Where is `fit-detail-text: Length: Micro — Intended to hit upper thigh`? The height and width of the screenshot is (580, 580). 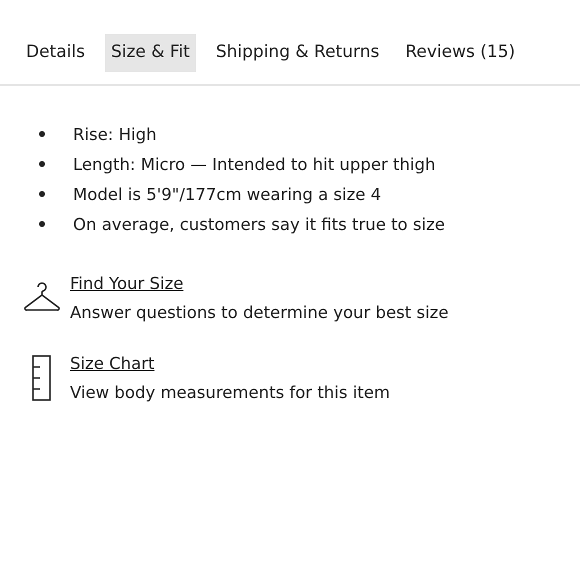 fit-detail-text: Length: Micro — Intended to hit upper thigh is located at coordinates (254, 164).